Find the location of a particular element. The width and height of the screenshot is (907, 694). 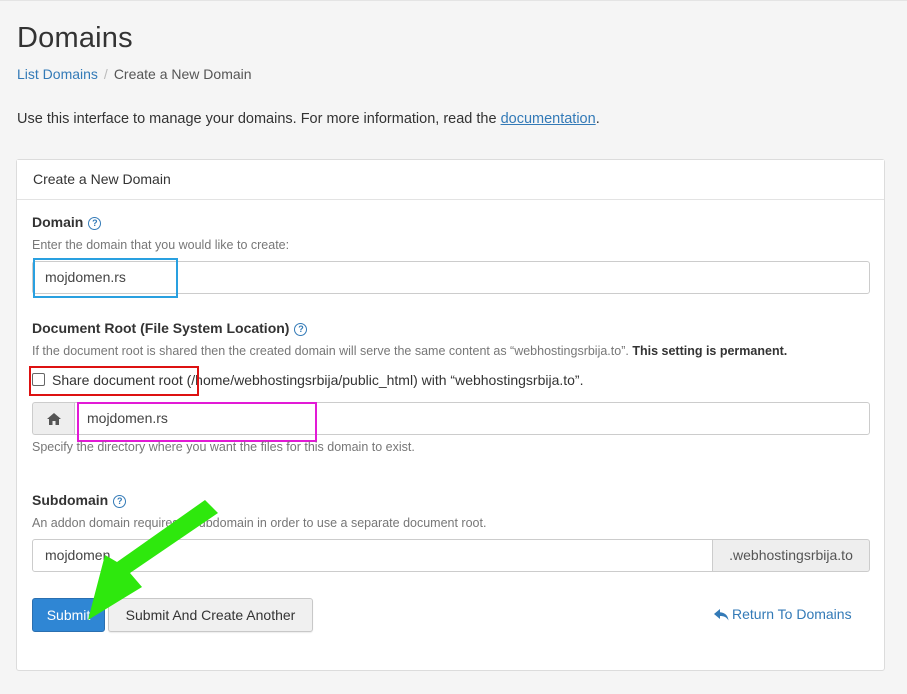

docroot-label: Document Root (File System Location)? is located at coordinates (170, 328).